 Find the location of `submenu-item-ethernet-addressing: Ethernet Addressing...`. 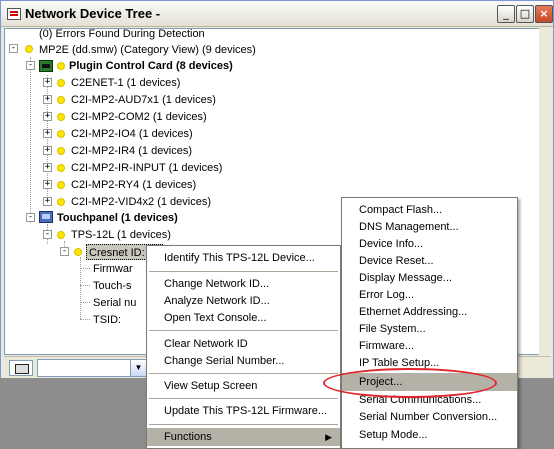

submenu-item-ethernet-addressing: Ethernet Addressing... is located at coordinates (429, 312).